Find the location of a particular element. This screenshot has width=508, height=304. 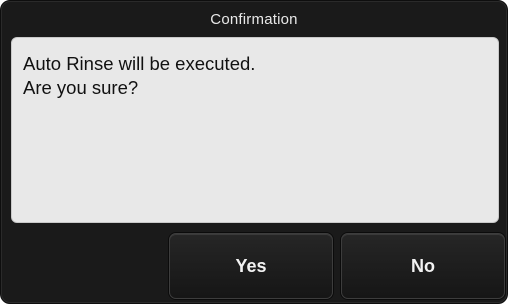

no-button: No is located at coordinates (423, 266).